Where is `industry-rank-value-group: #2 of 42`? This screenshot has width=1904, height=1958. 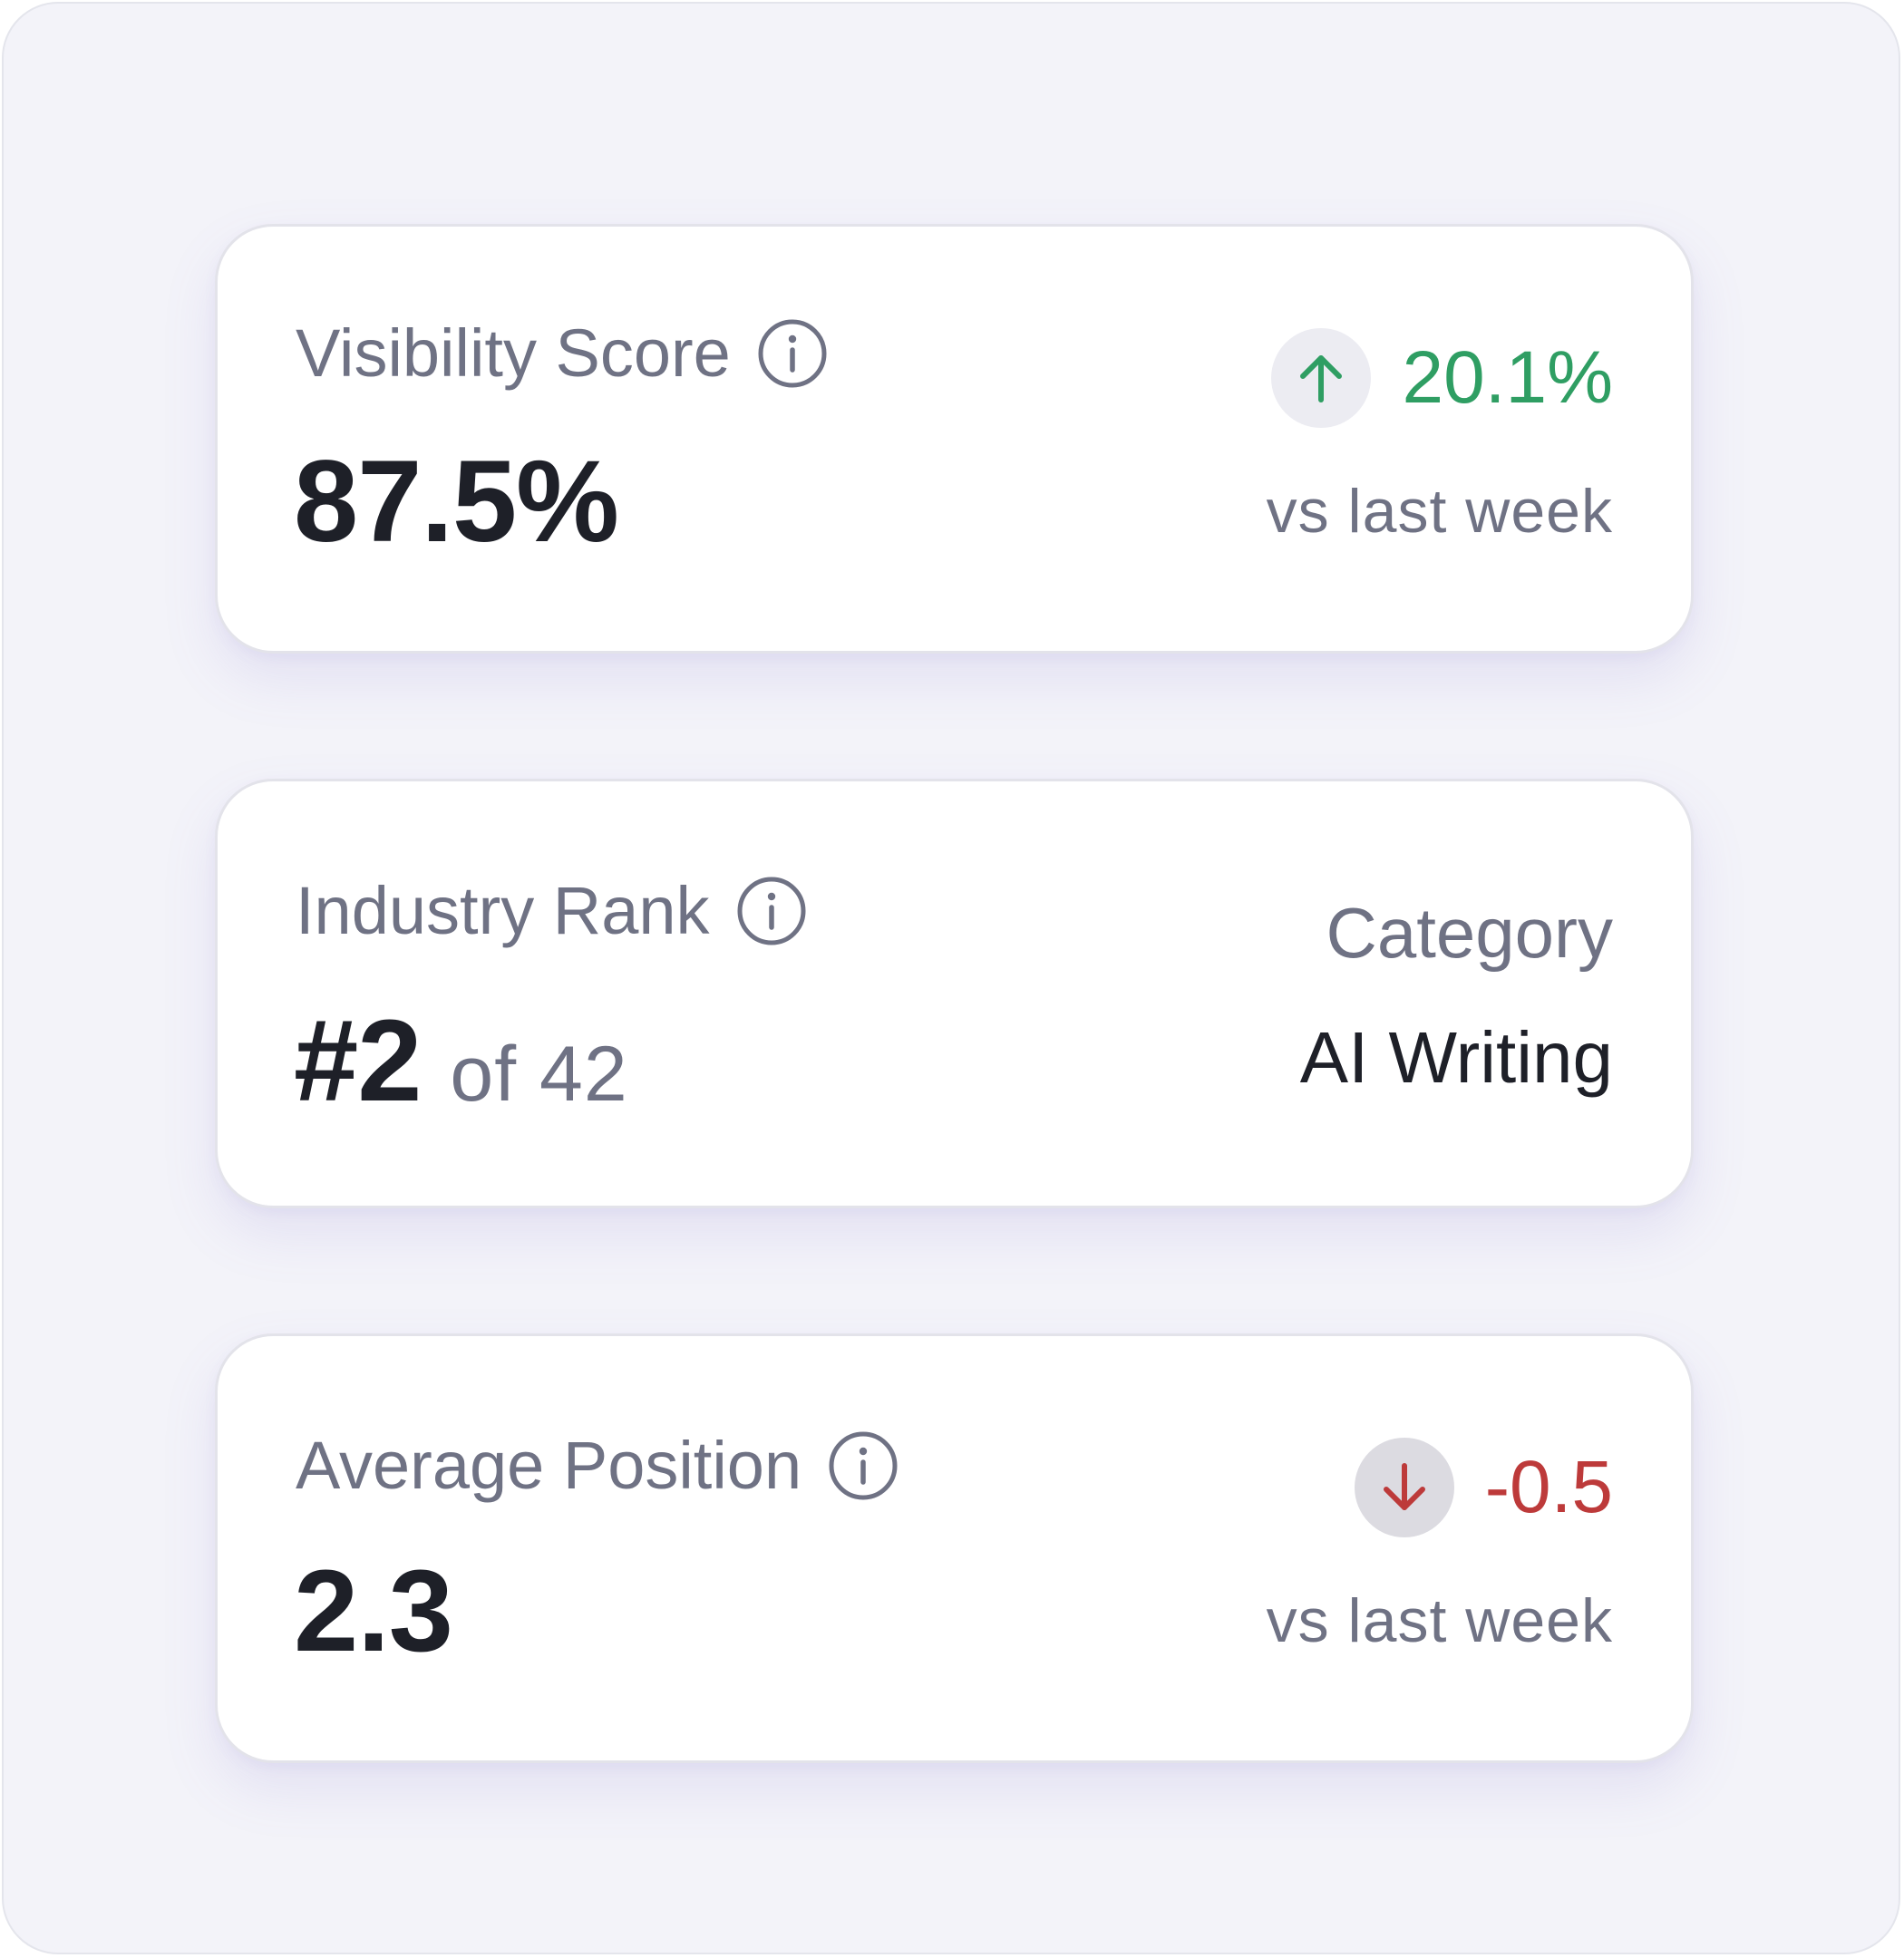 industry-rank-value-group: #2 of 42 is located at coordinates (461, 1067).